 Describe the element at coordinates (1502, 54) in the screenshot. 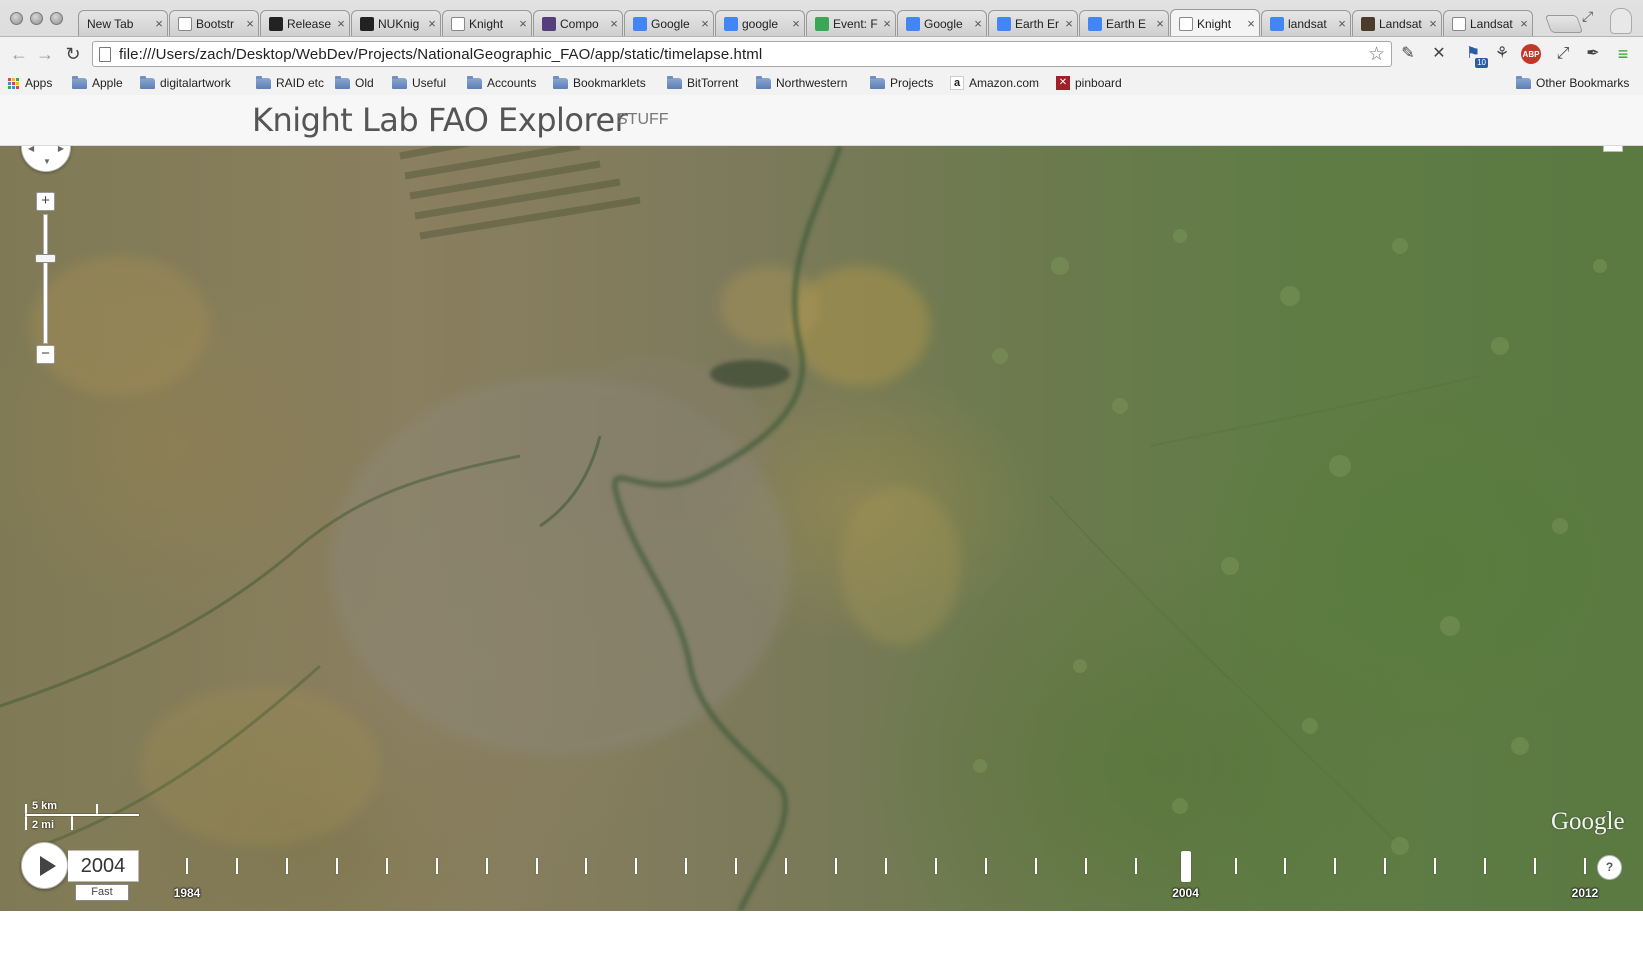

I see `stamp-icon: ⚘` at that location.